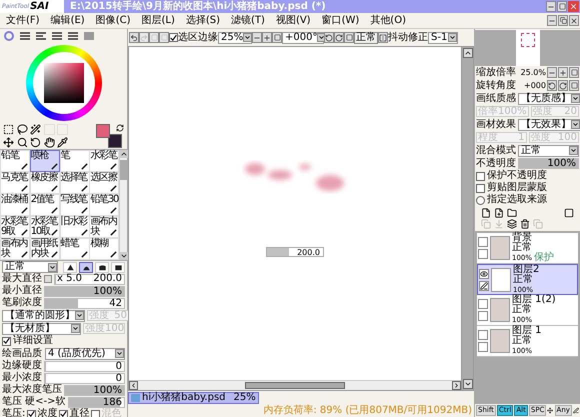 The width and height of the screenshot is (580, 417). Describe the element at coordinates (486, 213) in the screenshot. I see `new-layer-icon` at that location.